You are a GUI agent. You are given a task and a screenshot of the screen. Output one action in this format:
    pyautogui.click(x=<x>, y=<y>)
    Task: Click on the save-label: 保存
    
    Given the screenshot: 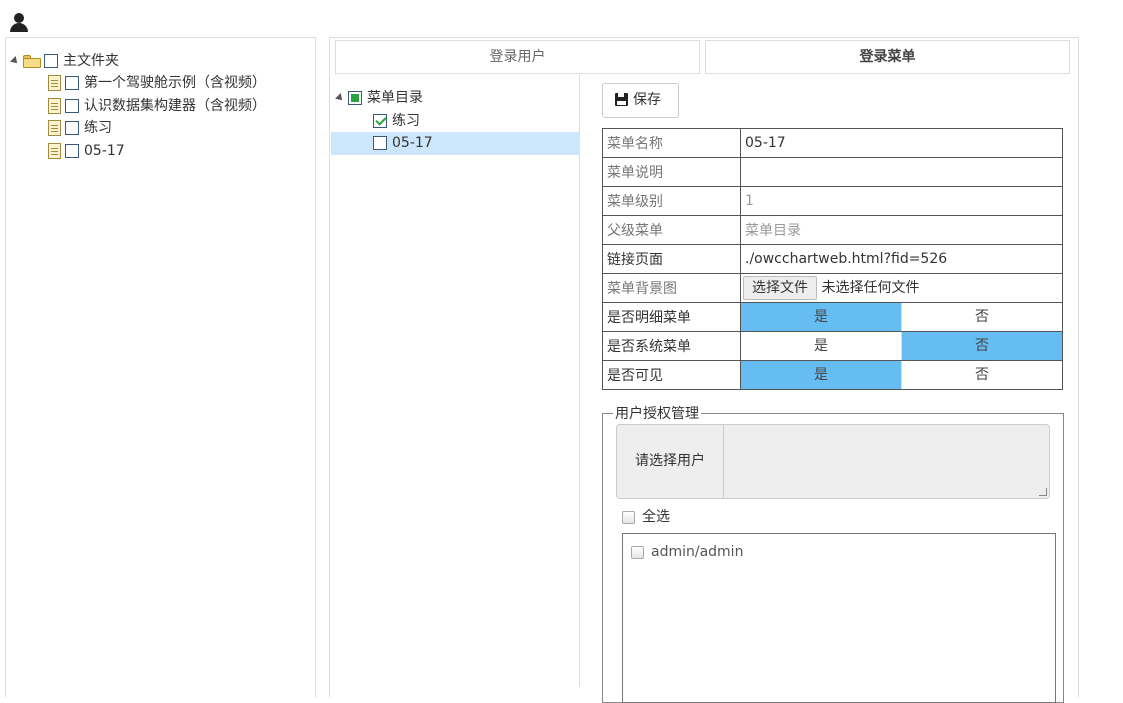 What is the action you would take?
    pyautogui.click(x=647, y=100)
    